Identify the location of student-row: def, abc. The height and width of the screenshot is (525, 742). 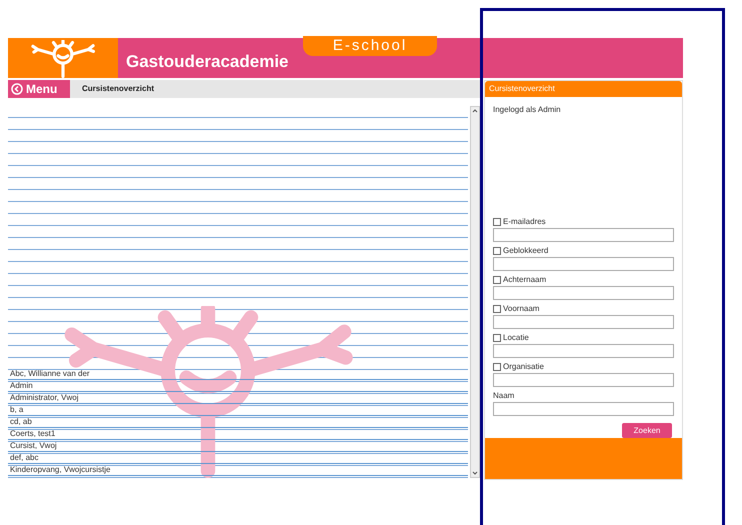
(238, 458).